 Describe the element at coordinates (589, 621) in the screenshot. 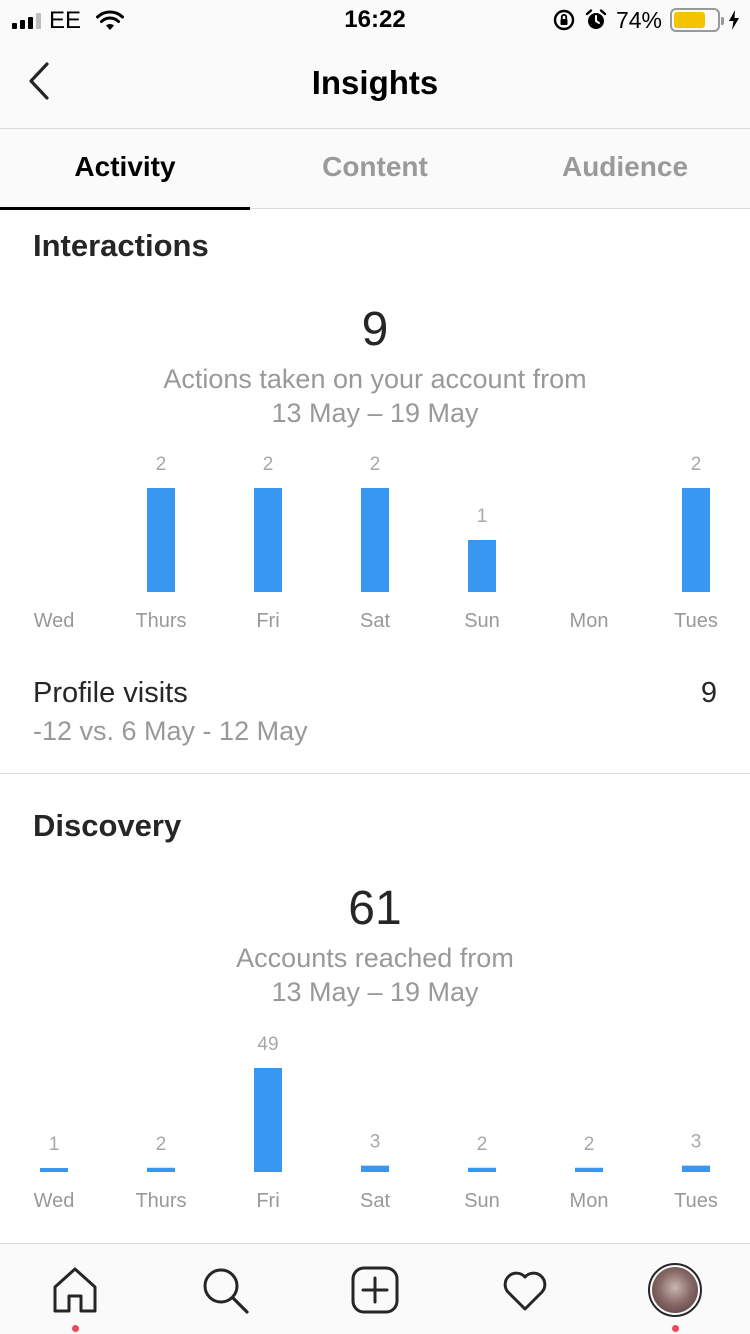

I see `interactions-day-label: Mon` at that location.